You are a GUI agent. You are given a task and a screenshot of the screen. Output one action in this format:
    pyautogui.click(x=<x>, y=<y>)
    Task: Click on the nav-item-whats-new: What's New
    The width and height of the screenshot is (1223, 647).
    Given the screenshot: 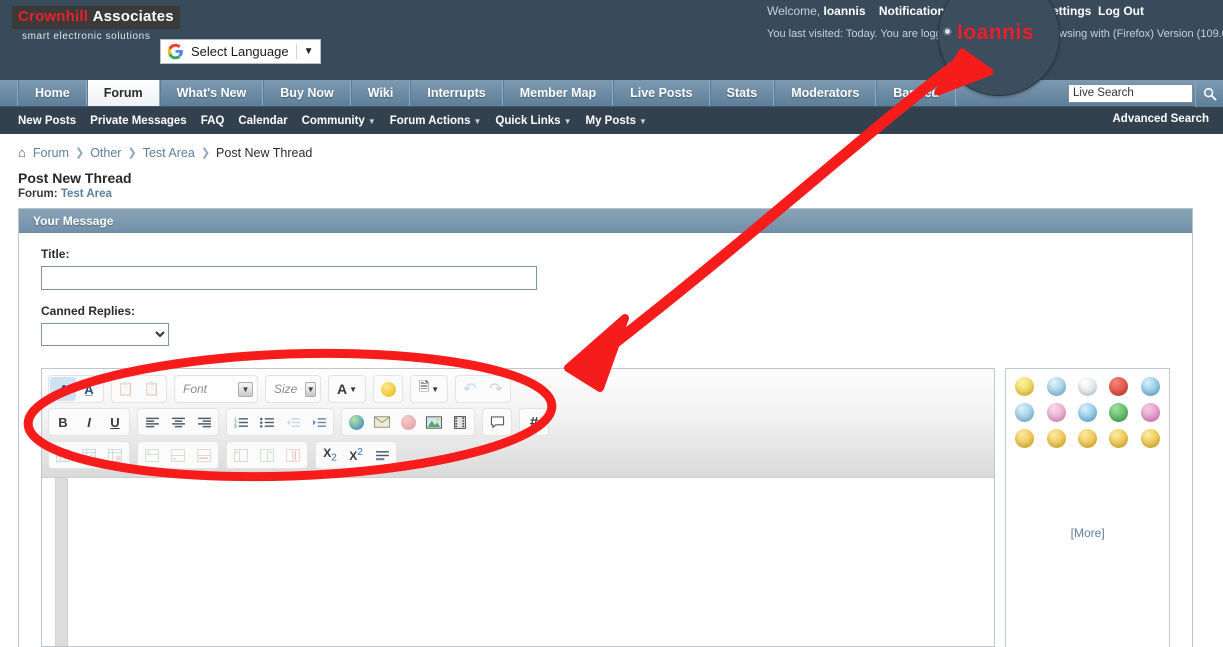 What is the action you would take?
    pyautogui.click(x=211, y=93)
    